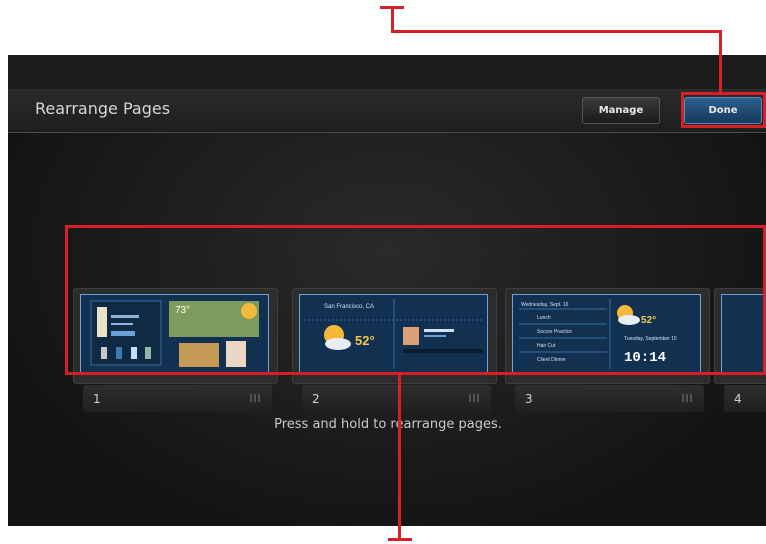  What do you see at coordinates (316, 399) in the screenshot?
I see `page-number: 2` at bounding box center [316, 399].